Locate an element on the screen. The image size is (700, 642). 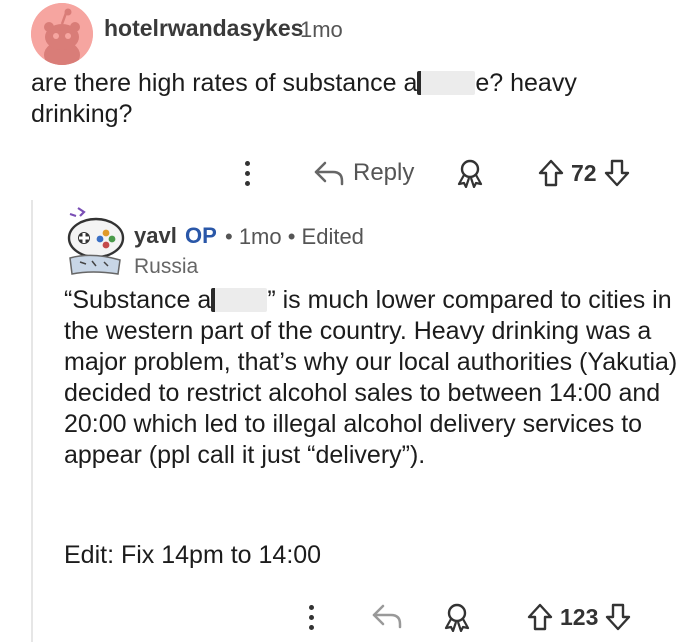
comment-text-part-1: are there high rates of substance a is located at coordinates (224, 83).